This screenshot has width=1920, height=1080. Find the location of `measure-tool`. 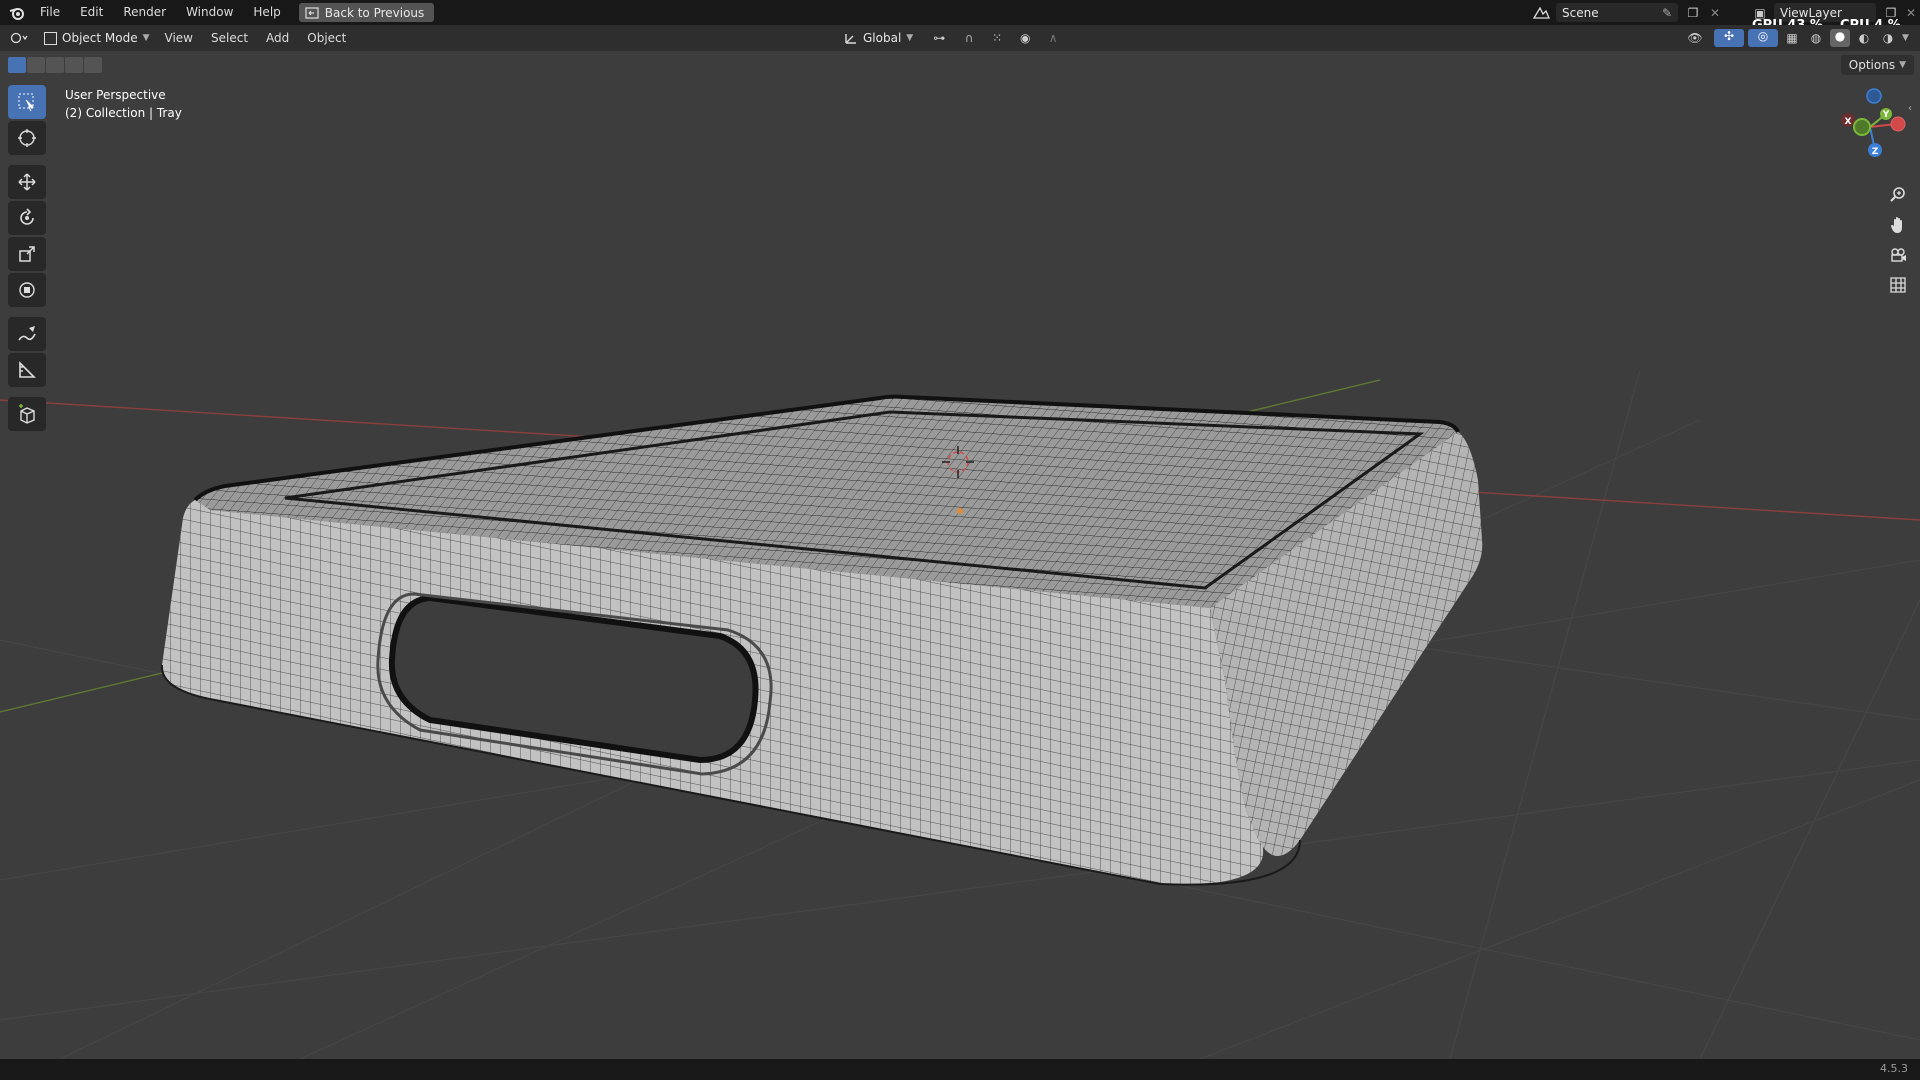

measure-tool is located at coordinates (27, 370).